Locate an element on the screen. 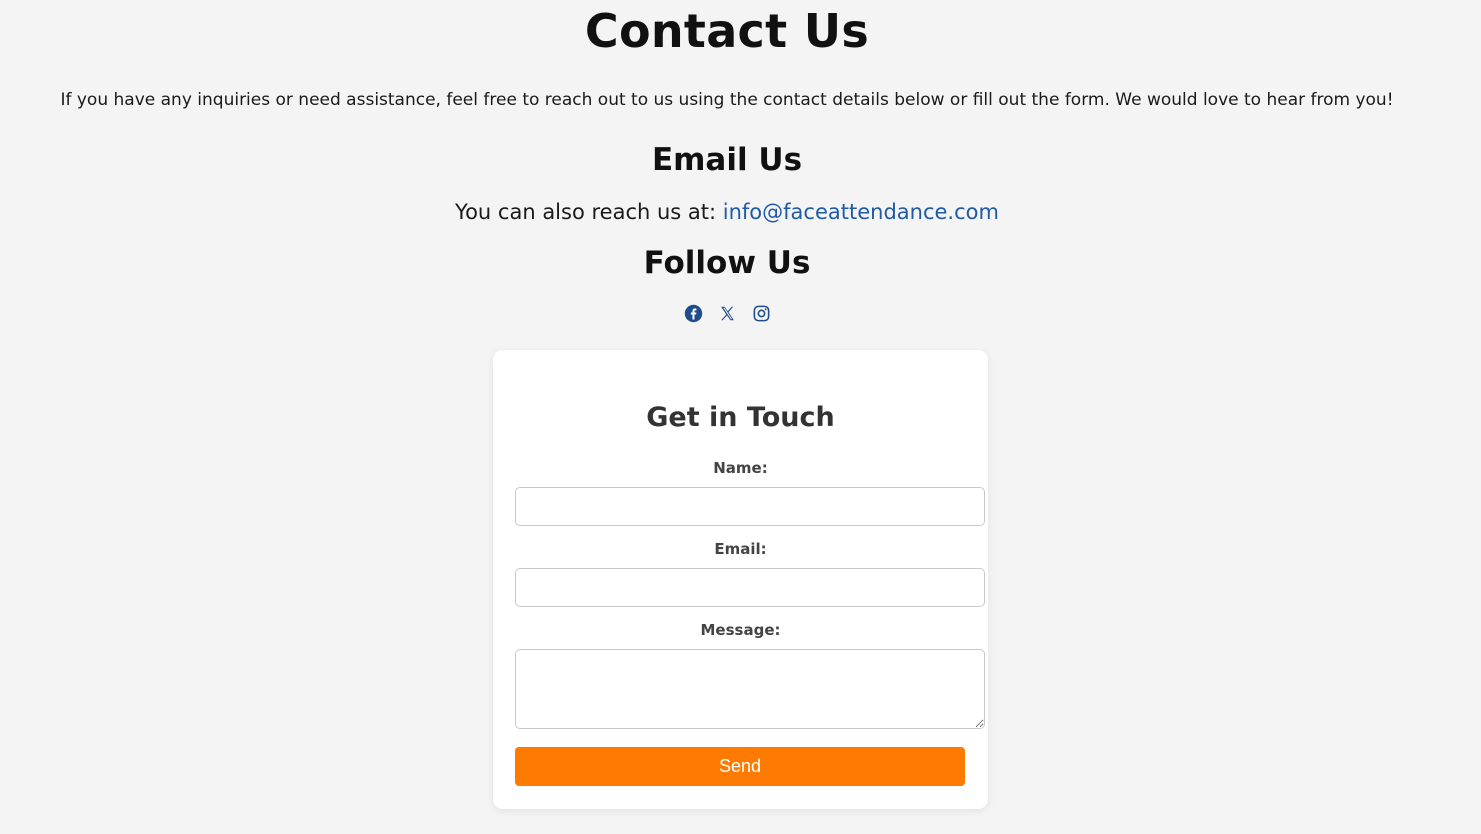 This screenshot has height=834, width=1481. message-label: Message: is located at coordinates (740, 630).